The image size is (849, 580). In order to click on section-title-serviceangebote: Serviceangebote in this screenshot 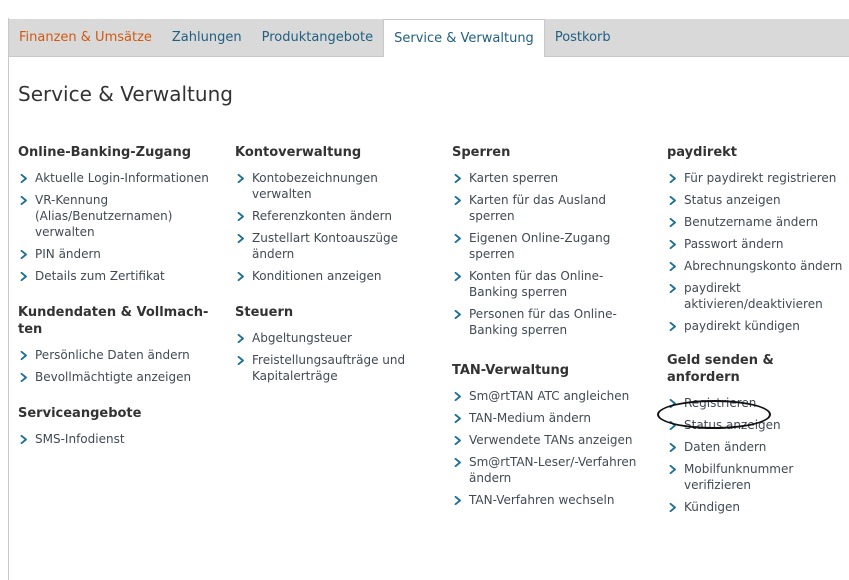, I will do `click(80, 413)`.